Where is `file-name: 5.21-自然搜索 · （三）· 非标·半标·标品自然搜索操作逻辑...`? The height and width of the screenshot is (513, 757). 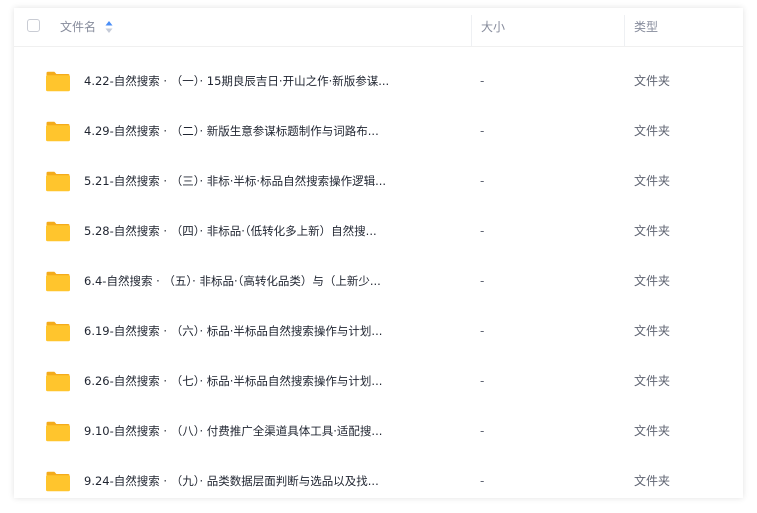 file-name: 5.21-自然搜索 · （三）· 非标·半标·标品自然搜索操作逻辑... is located at coordinates (235, 181).